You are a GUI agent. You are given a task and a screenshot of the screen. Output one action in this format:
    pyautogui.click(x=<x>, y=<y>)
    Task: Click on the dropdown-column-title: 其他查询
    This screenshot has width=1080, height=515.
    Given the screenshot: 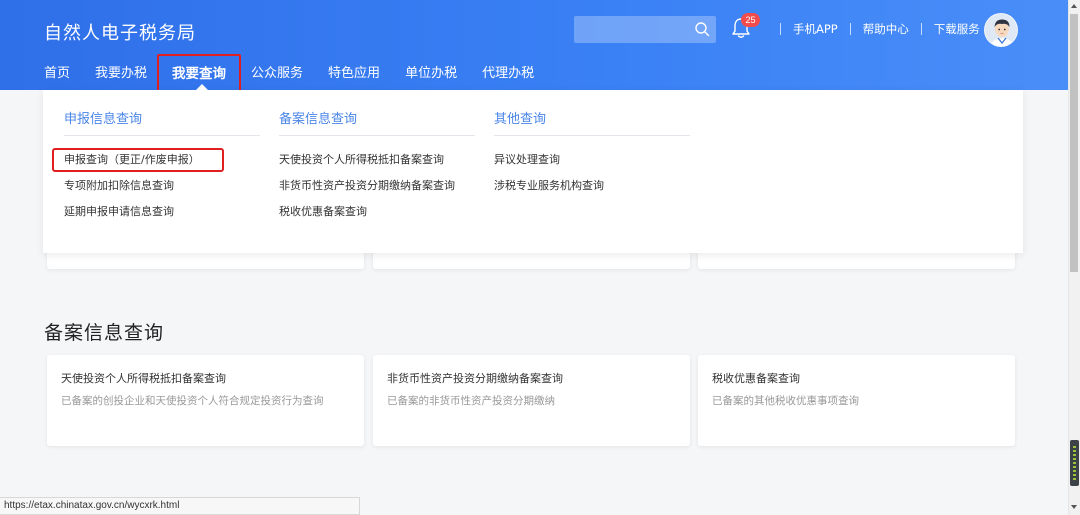 What is the action you would take?
    pyautogui.click(x=592, y=113)
    